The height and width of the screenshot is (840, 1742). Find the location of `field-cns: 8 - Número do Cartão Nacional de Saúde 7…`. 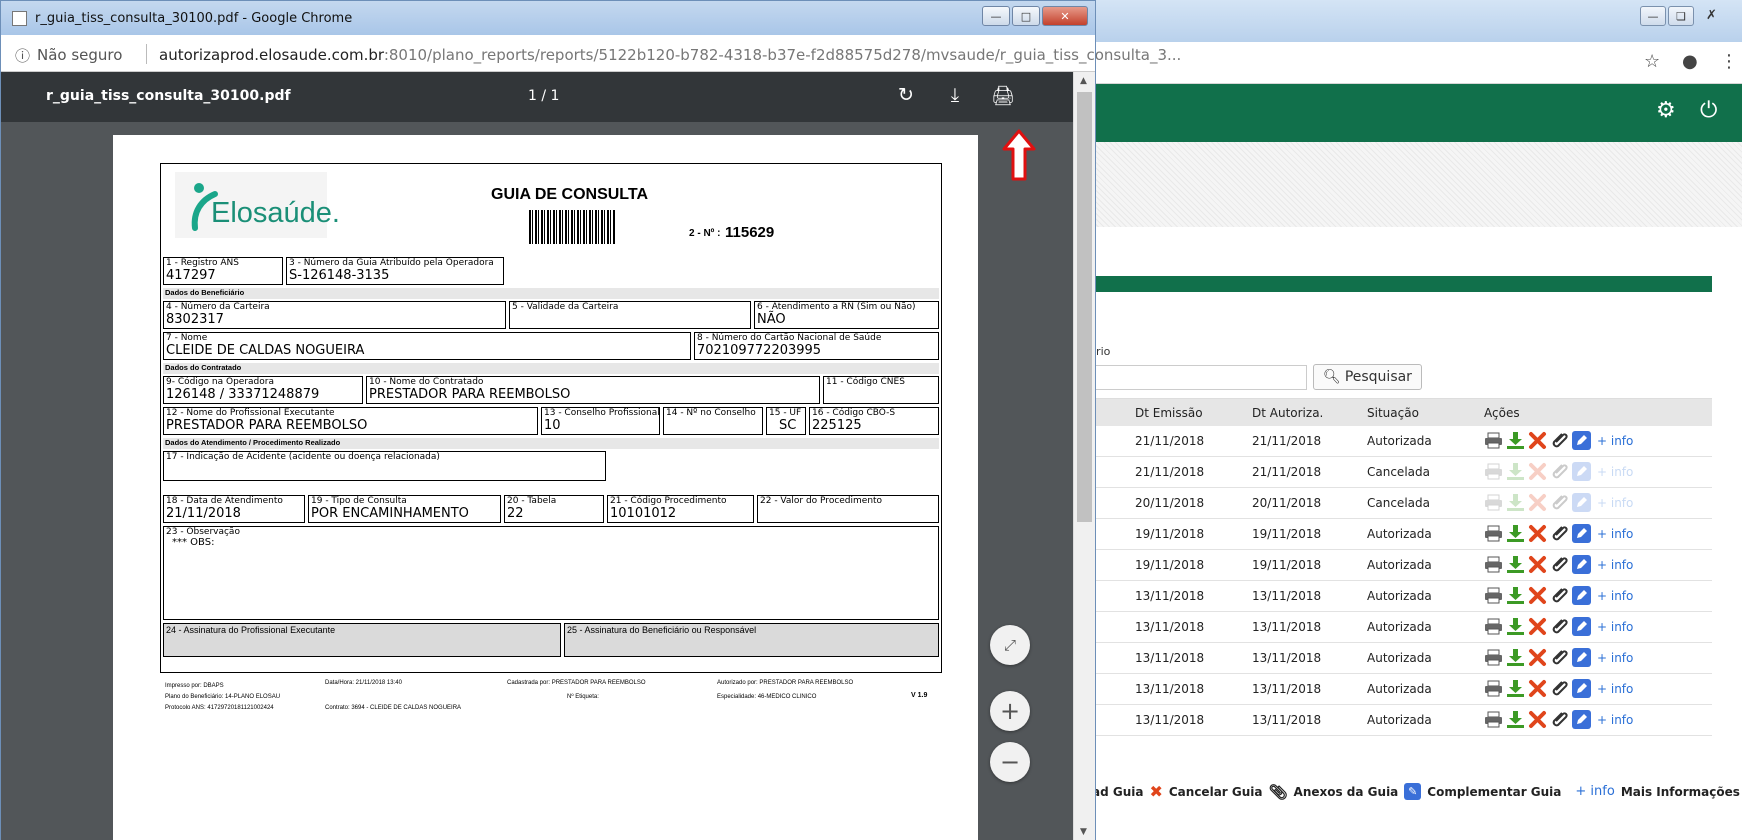

field-cns: 8 - Número do Cartão Nacional de Saúde 7… is located at coordinates (816, 346).